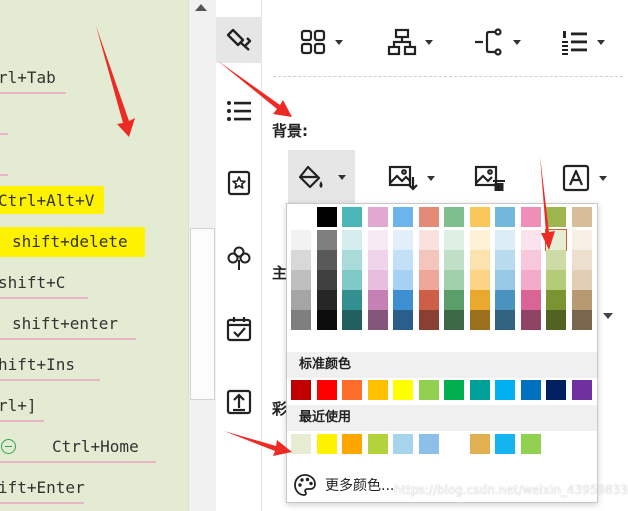 This screenshot has height=511, width=628. Describe the element at coordinates (583, 42) in the screenshot. I see `numbering-button` at that location.